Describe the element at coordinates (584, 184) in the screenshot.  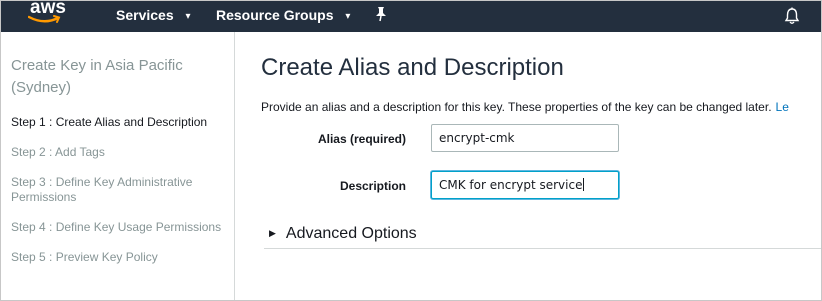
I see `text-cursor` at that location.